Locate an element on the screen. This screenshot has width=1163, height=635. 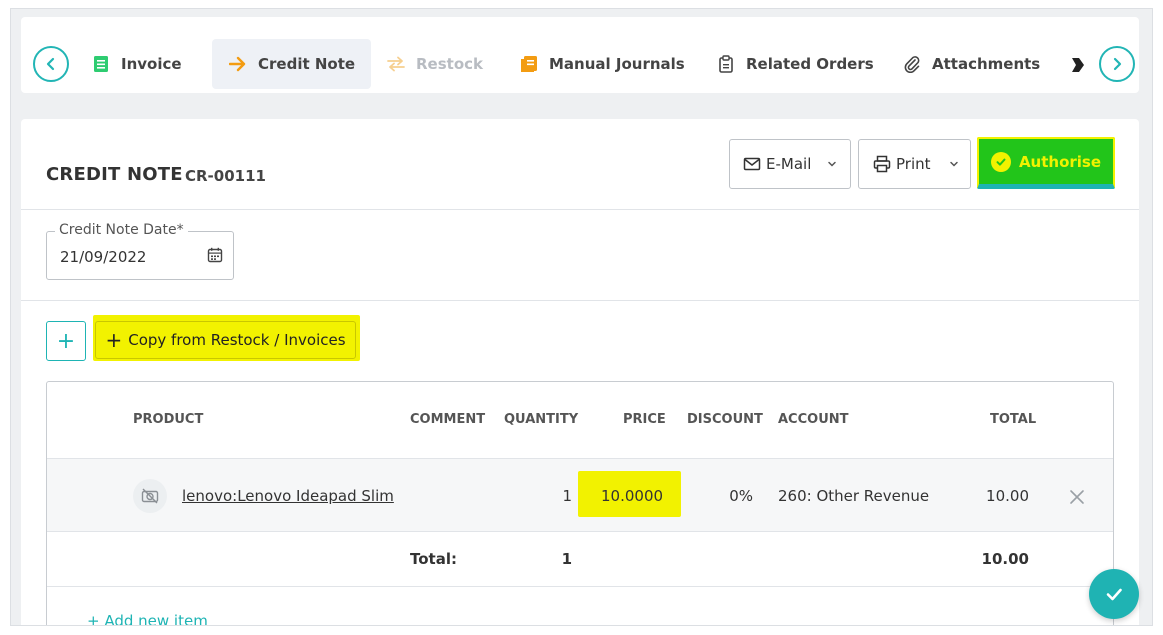
check-circle-icon is located at coordinates (1000, 161).